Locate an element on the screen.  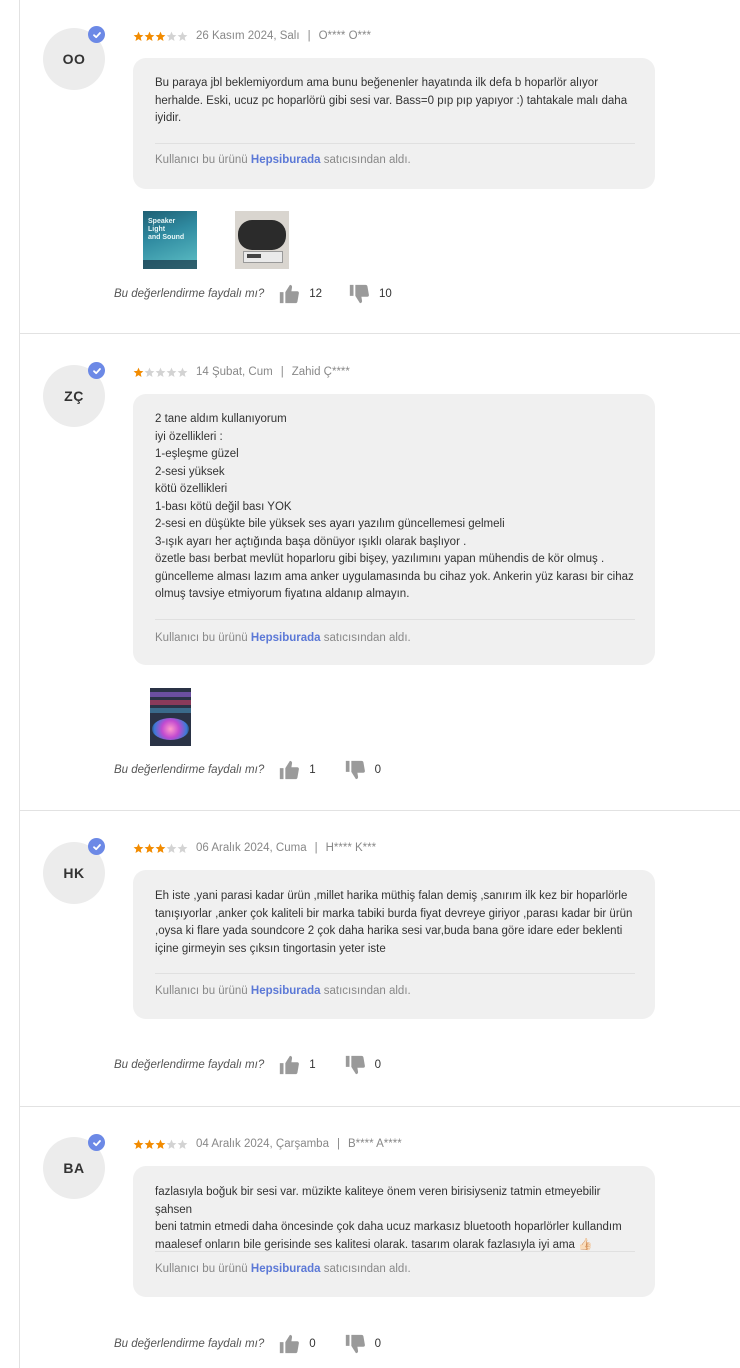
review-author: Zahid Ç**** is located at coordinates (320, 372).